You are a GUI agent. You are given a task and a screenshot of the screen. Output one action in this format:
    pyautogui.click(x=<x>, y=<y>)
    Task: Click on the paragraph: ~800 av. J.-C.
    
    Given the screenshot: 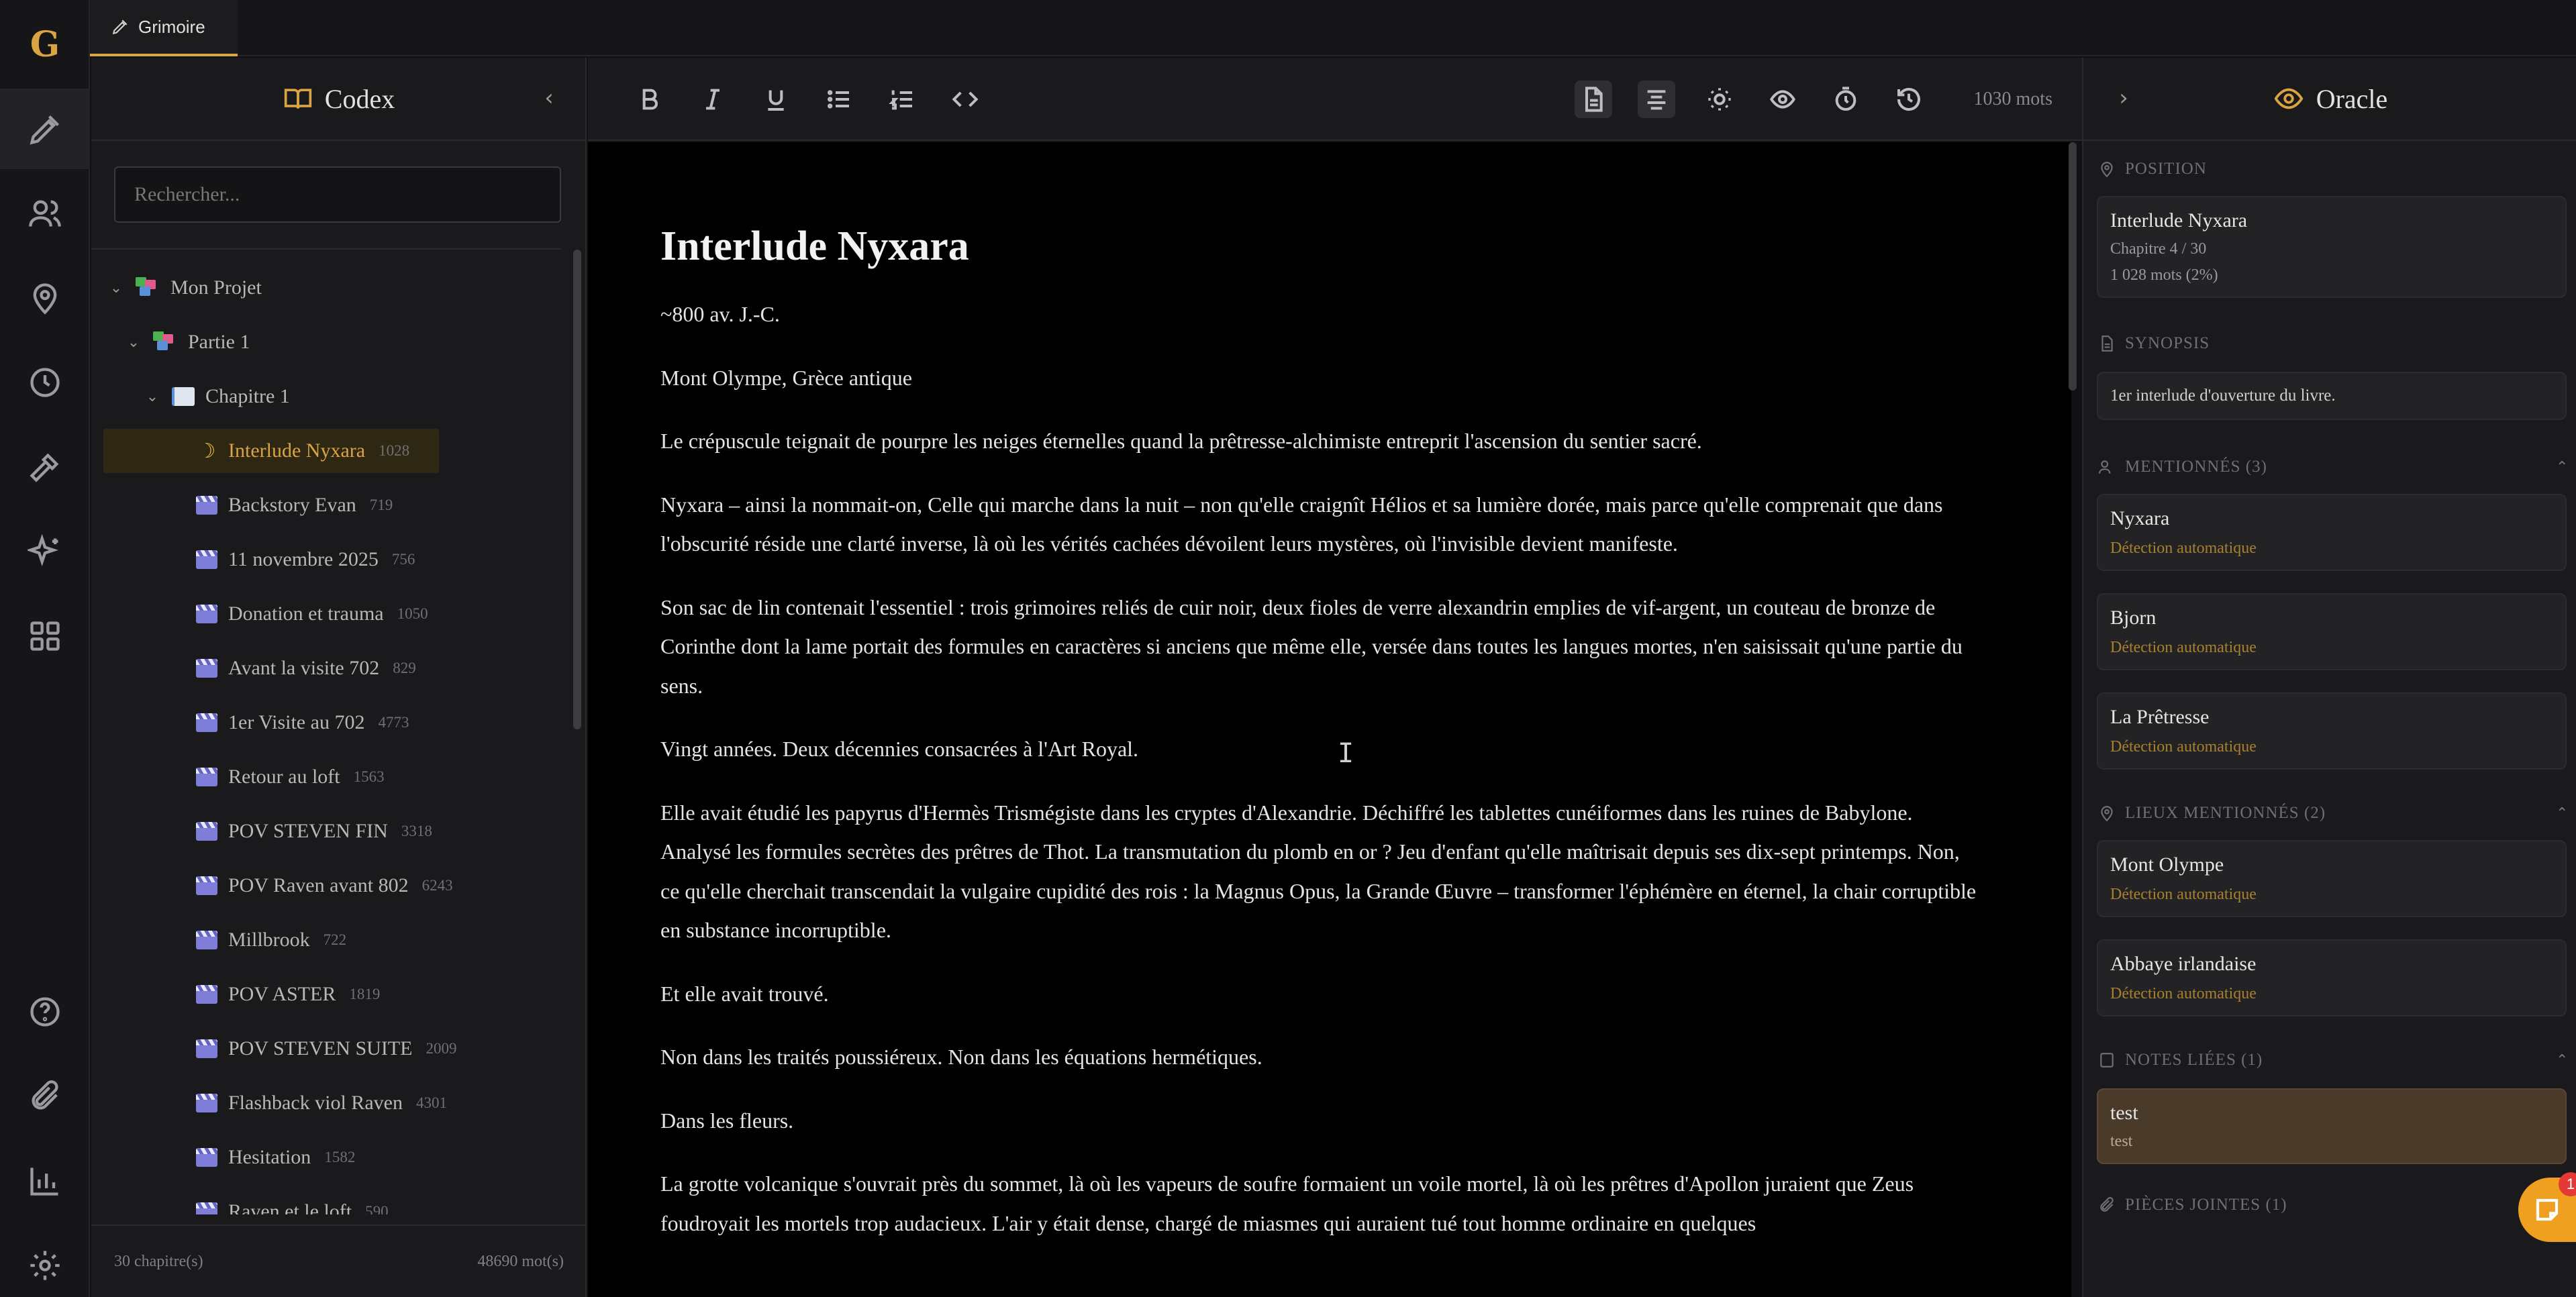 What is the action you would take?
    pyautogui.click(x=1321, y=314)
    